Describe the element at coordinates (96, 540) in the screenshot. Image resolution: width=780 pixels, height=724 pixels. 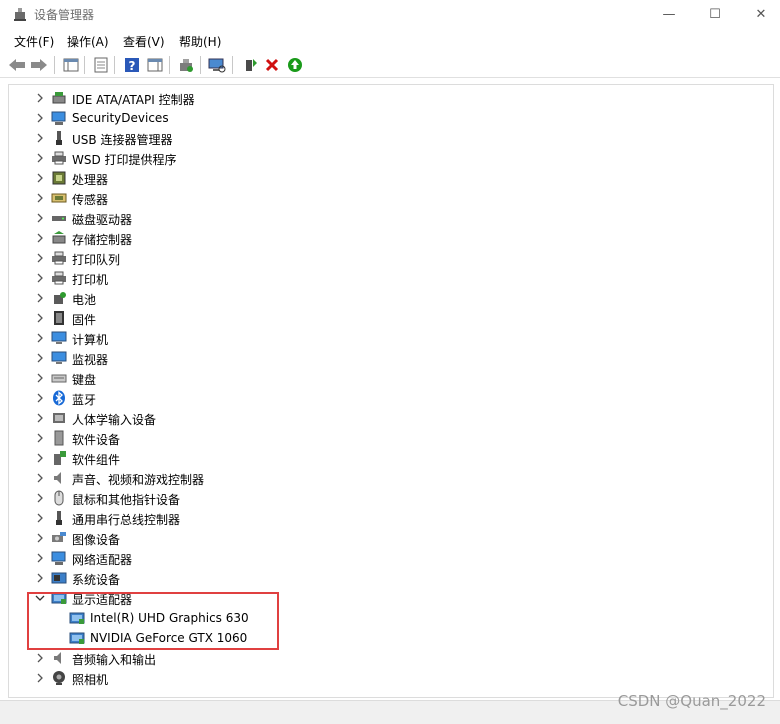
I see `tree-item-label: 图像设备` at that location.